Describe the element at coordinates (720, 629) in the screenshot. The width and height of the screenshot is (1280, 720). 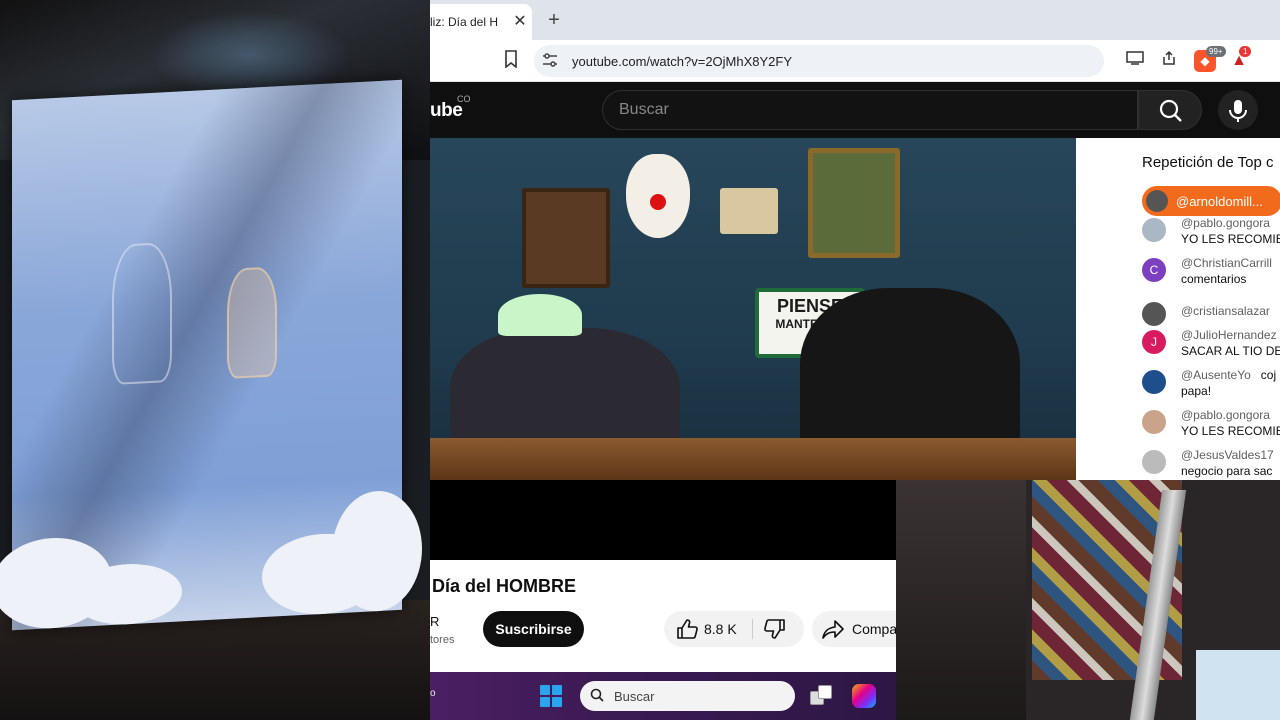
I see `like-count: 8.8 K` at that location.